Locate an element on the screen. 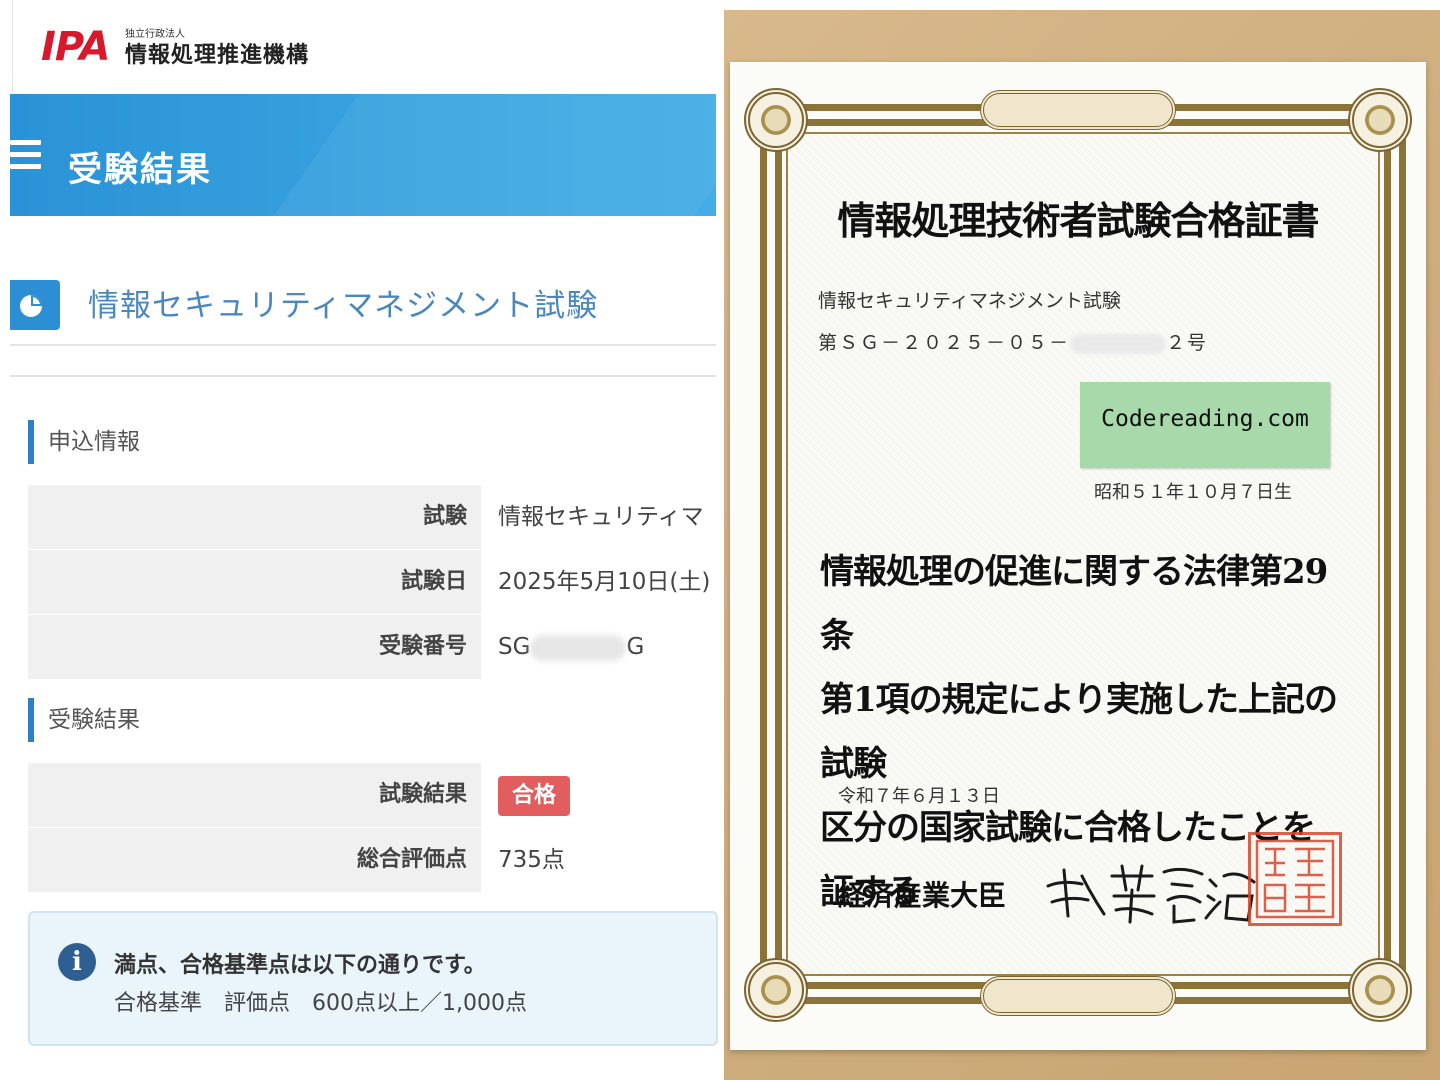  org-name: 情報処理推進機構 is located at coordinates (217, 55).